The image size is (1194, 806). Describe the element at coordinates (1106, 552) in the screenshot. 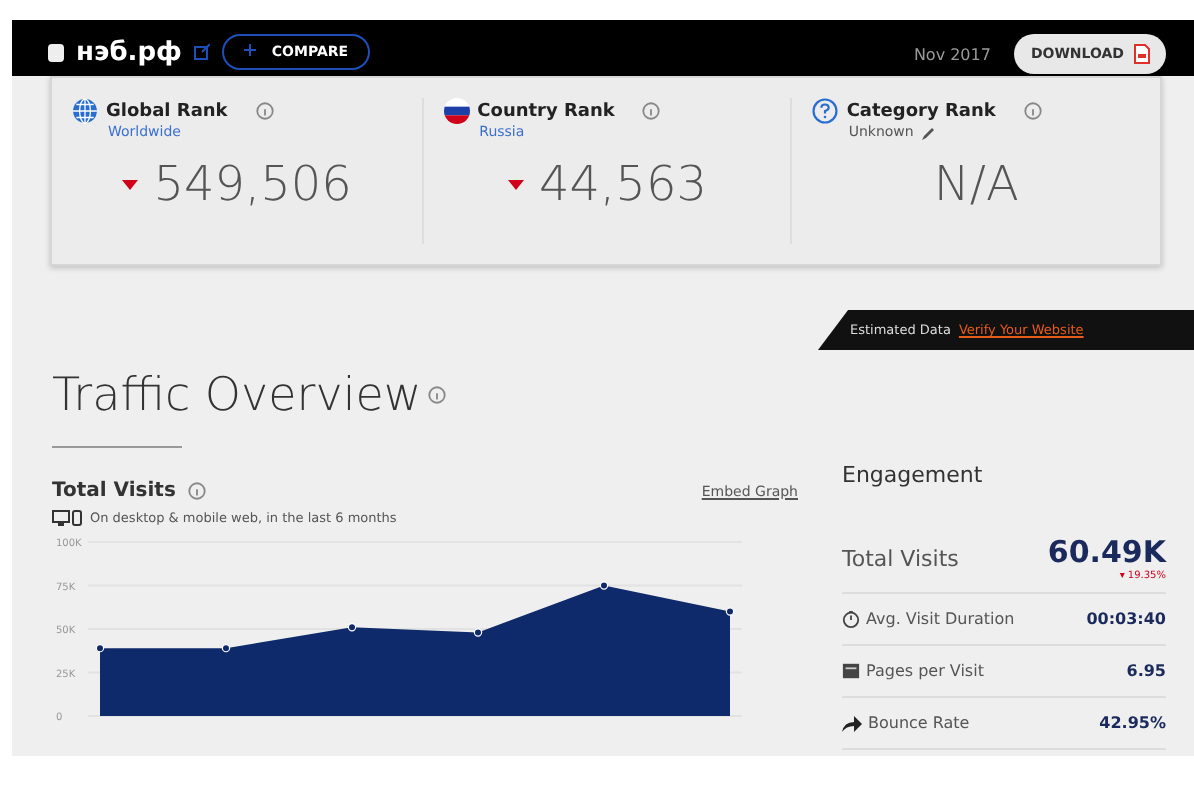

I see `total-visits-value: 60.49K` at that location.